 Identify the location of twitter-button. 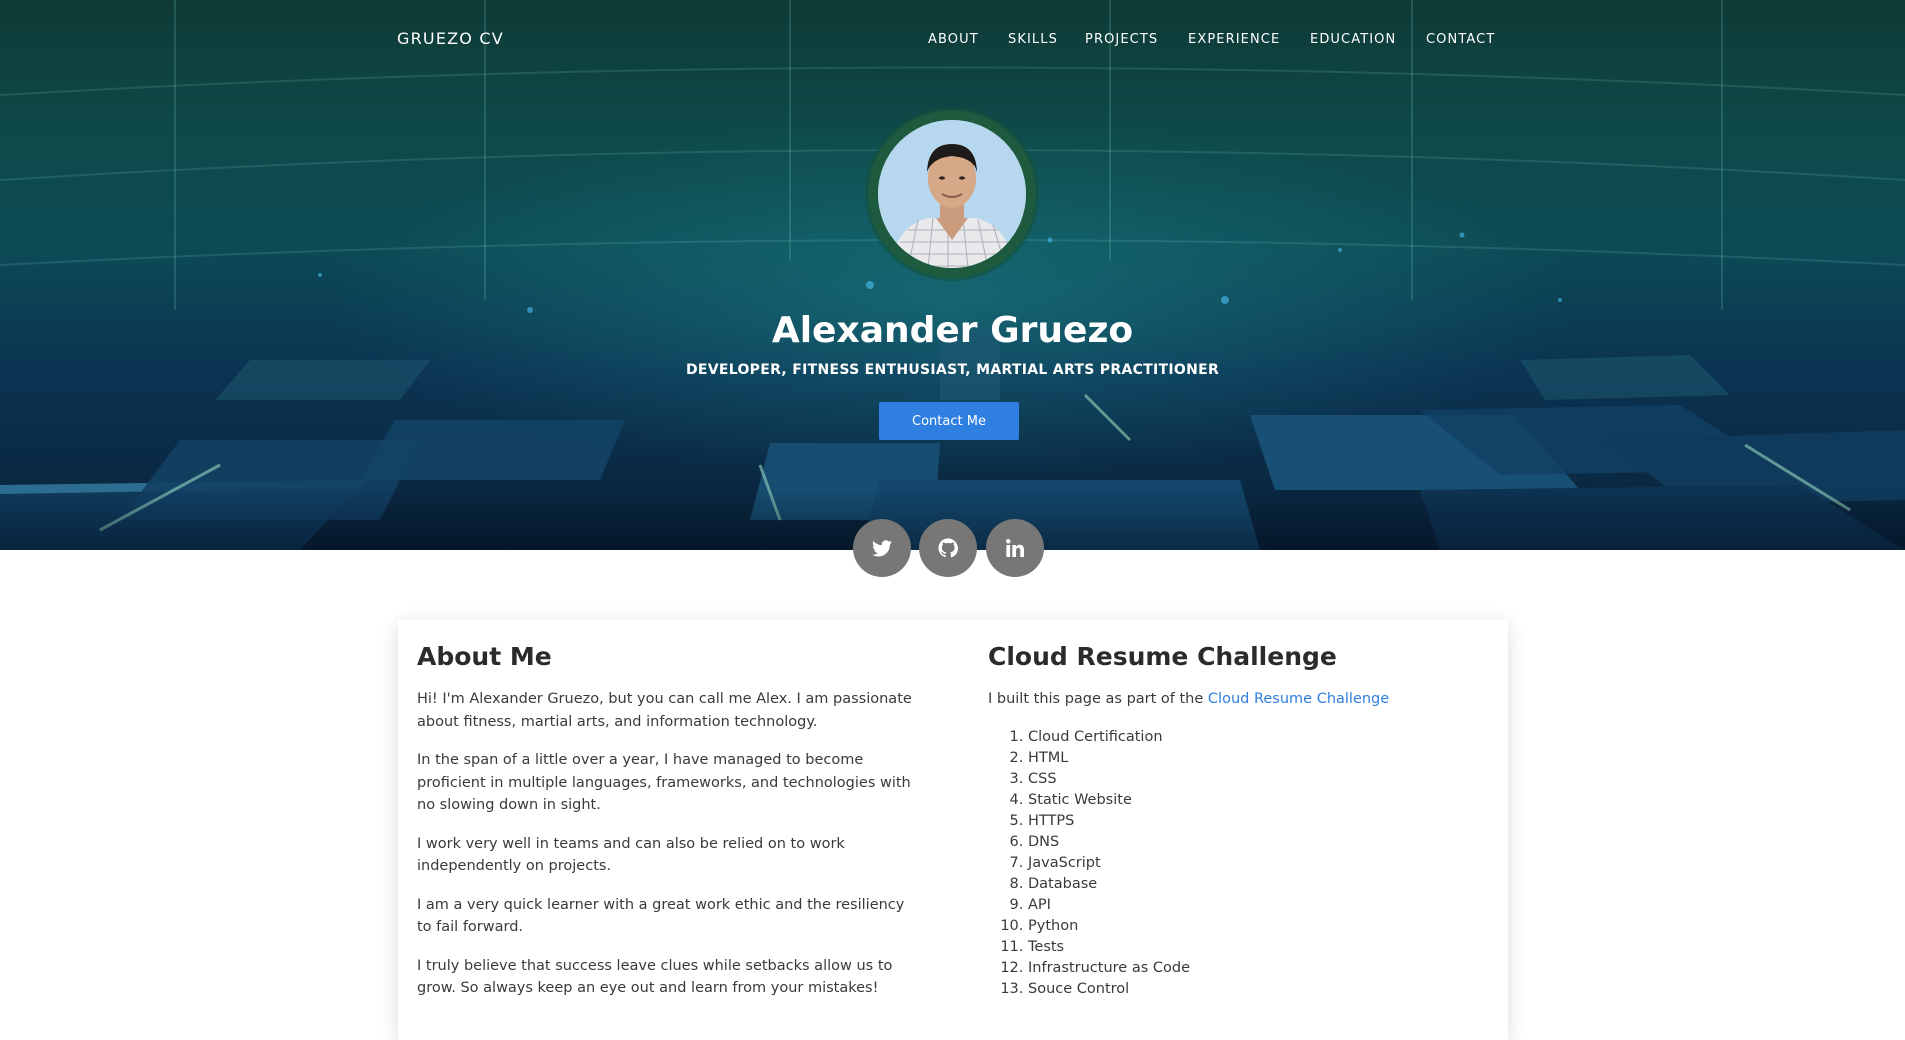
(882, 548).